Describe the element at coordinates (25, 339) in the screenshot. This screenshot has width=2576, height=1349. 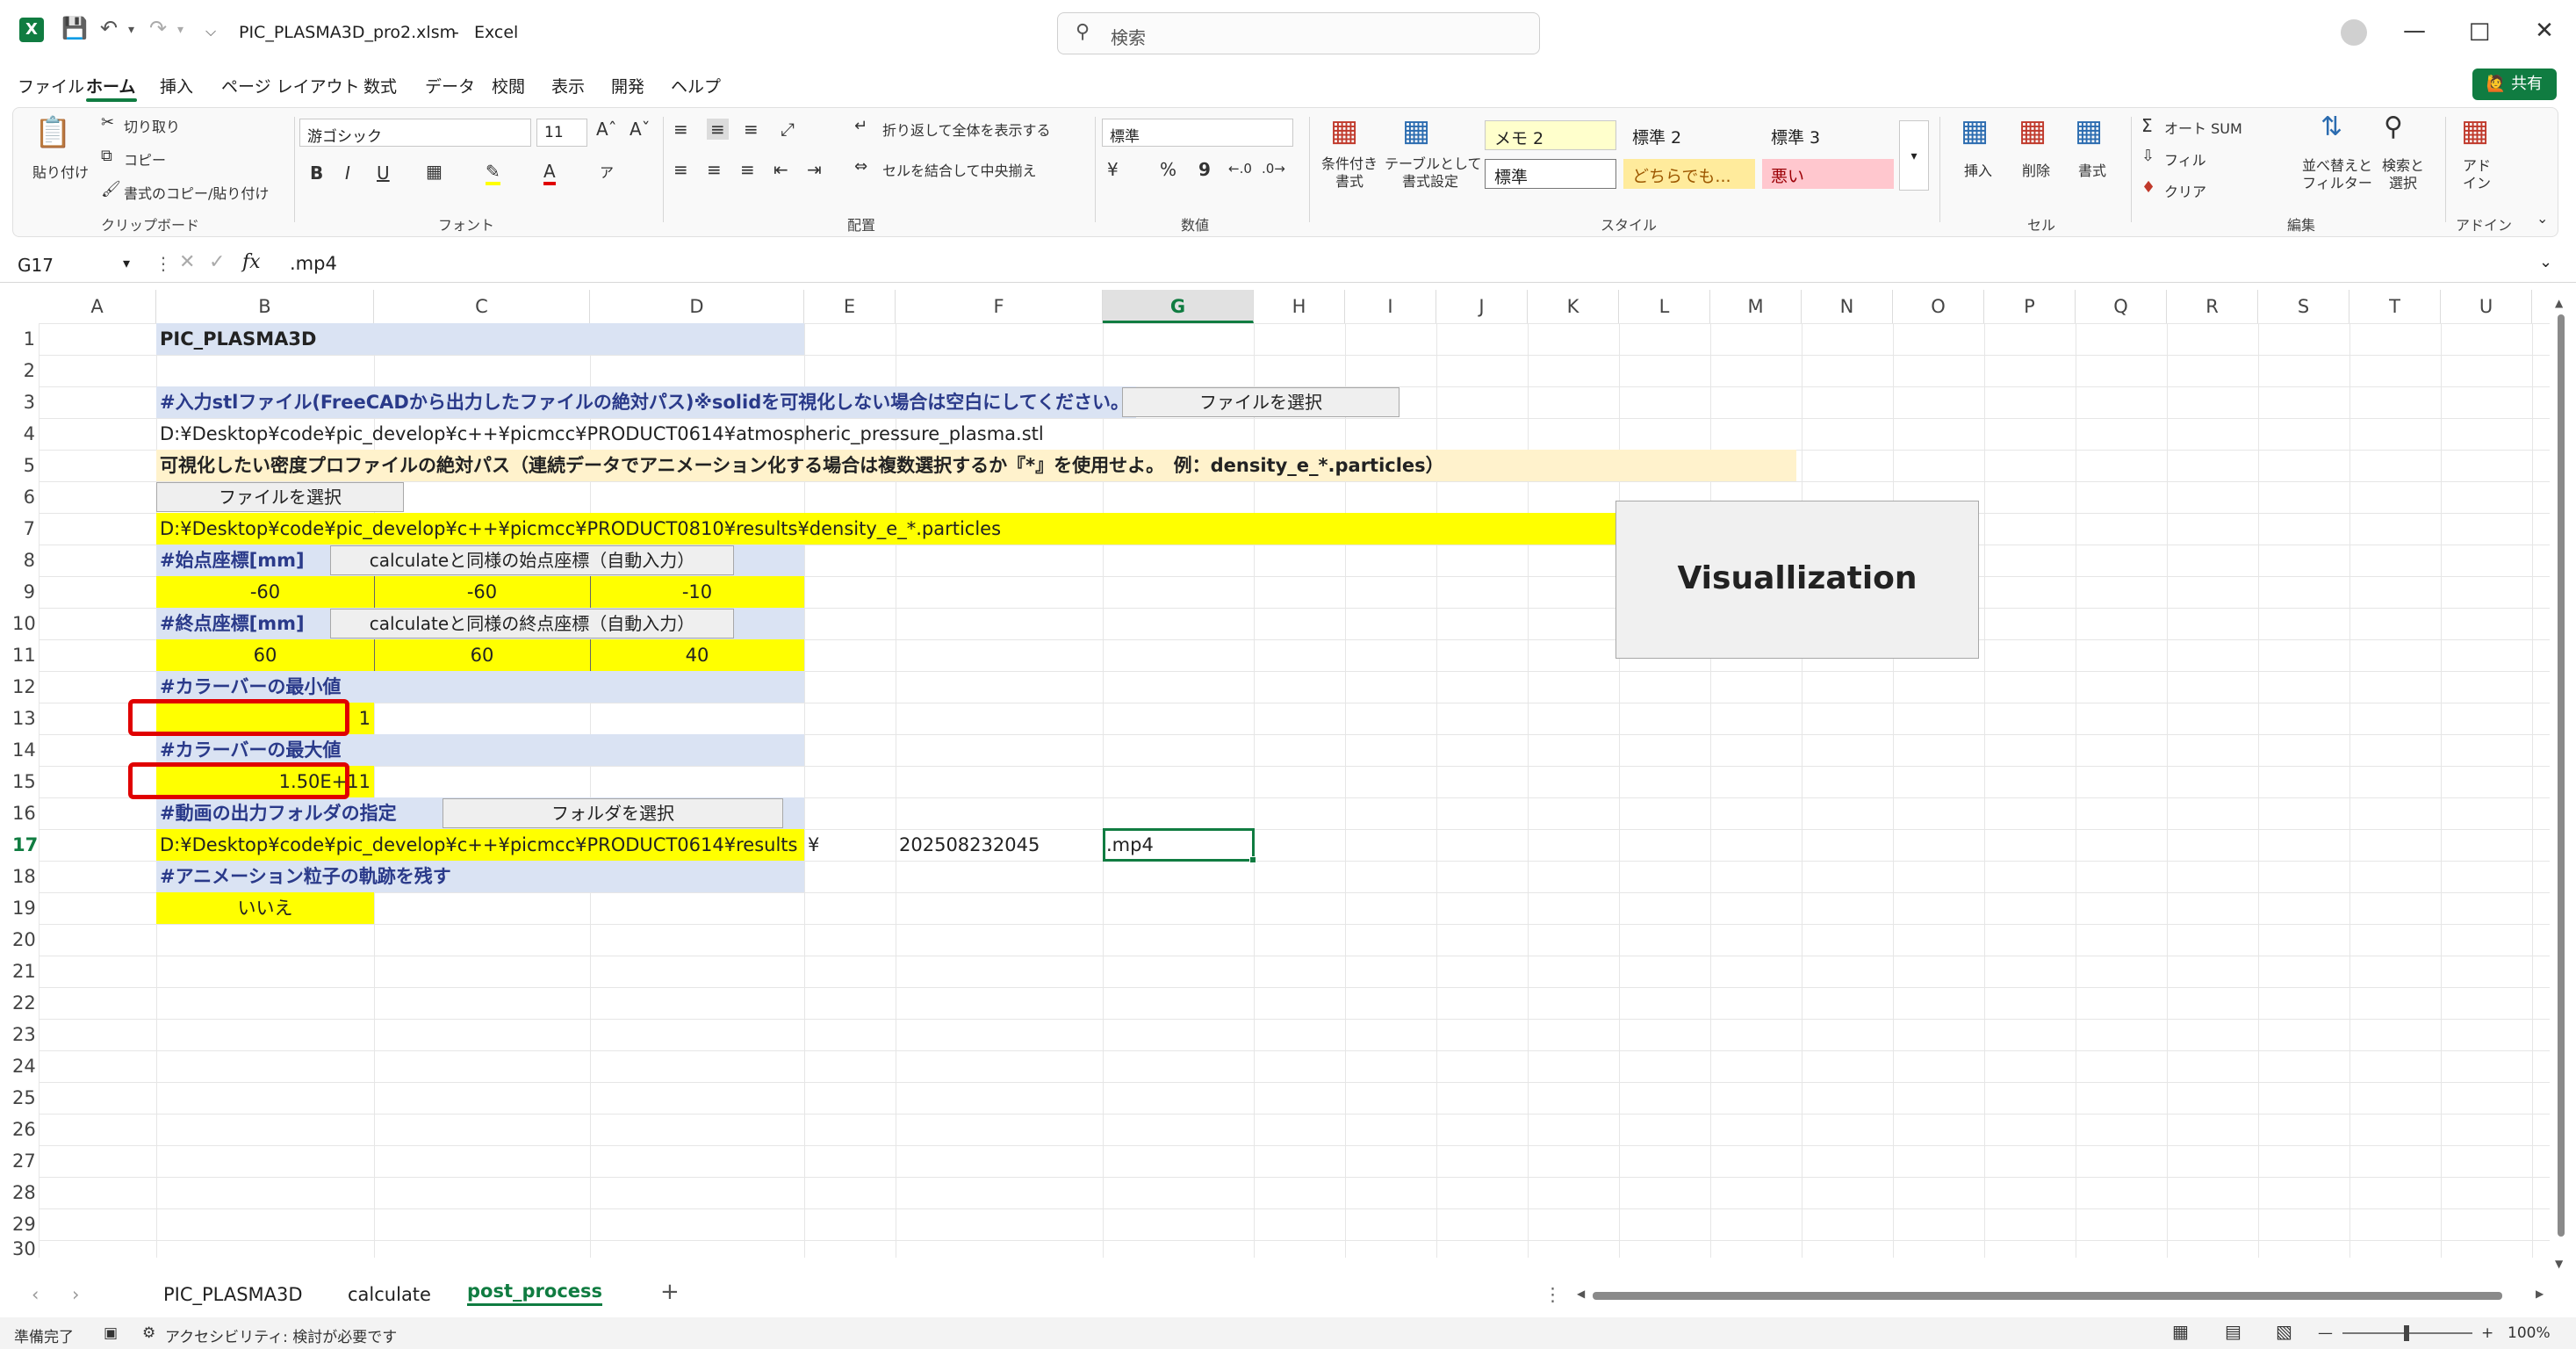
I see `row-header: 1` at that location.